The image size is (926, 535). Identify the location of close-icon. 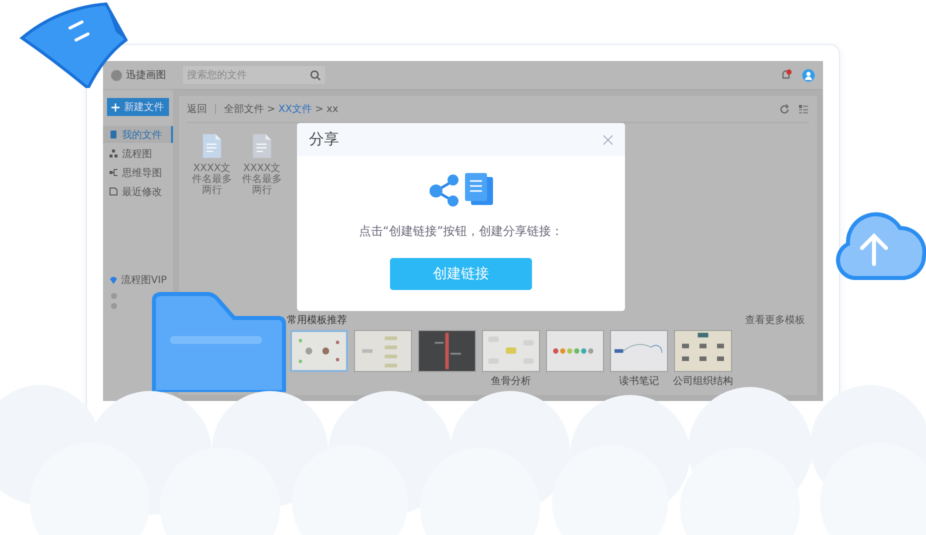
(608, 139).